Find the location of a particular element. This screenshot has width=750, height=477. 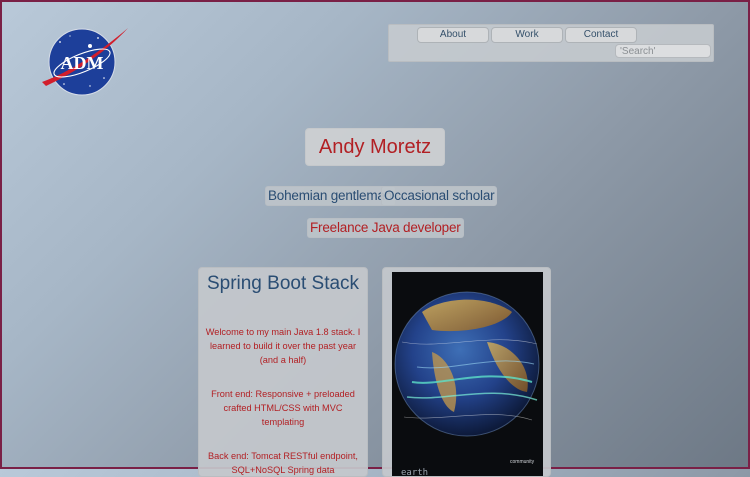

logo-icon: ADM is located at coordinates (85, 62).